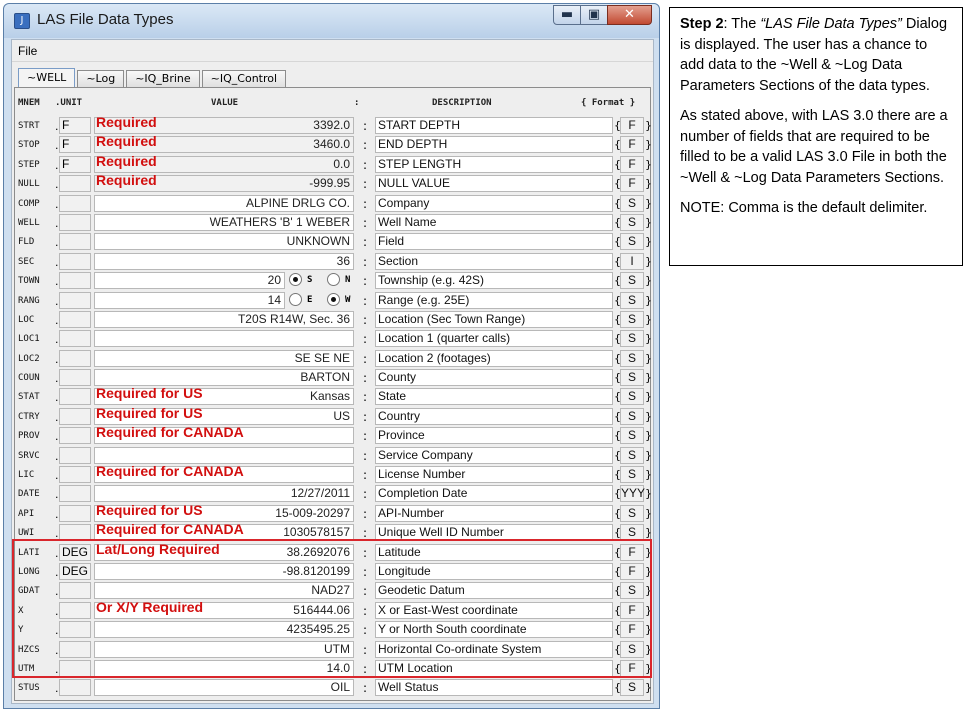  What do you see at coordinates (224, 513) in the screenshot?
I see `value-field-api: 15-009-20297` at bounding box center [224, 513].